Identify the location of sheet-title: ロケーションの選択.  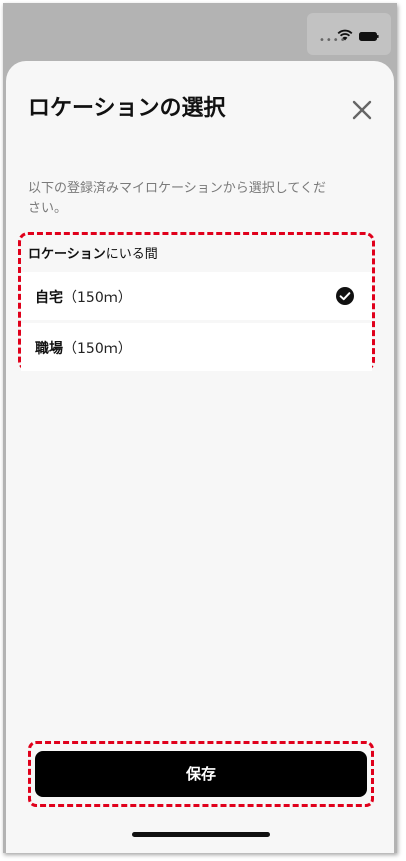
(127, 108).